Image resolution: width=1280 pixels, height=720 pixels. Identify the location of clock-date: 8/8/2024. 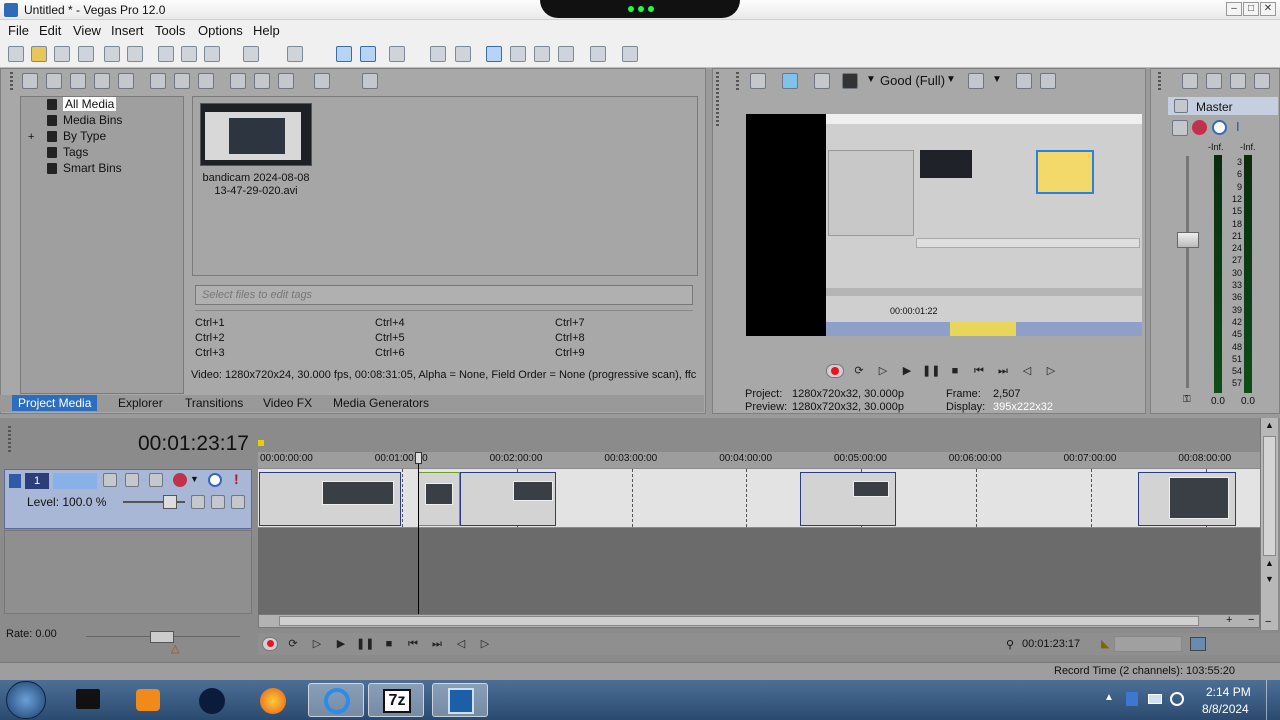
(1225, 709).